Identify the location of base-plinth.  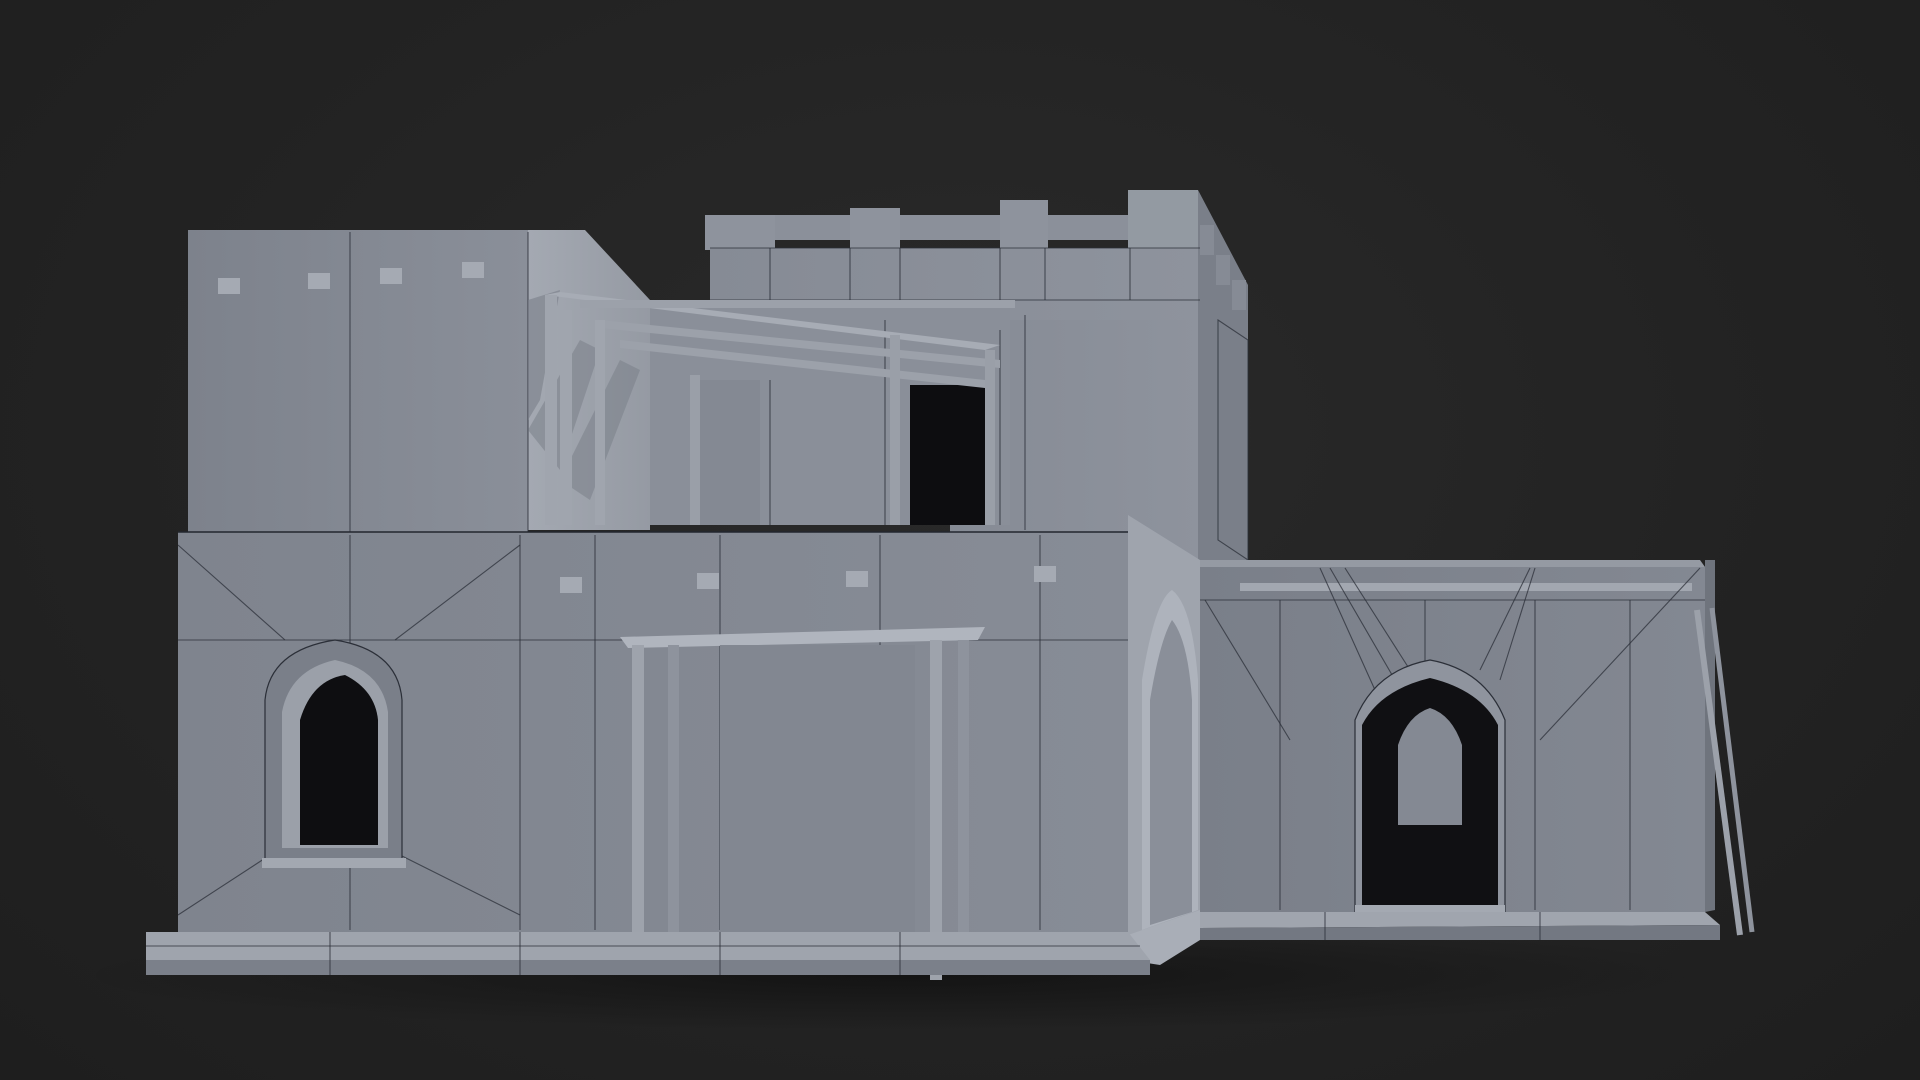
(648, 953).